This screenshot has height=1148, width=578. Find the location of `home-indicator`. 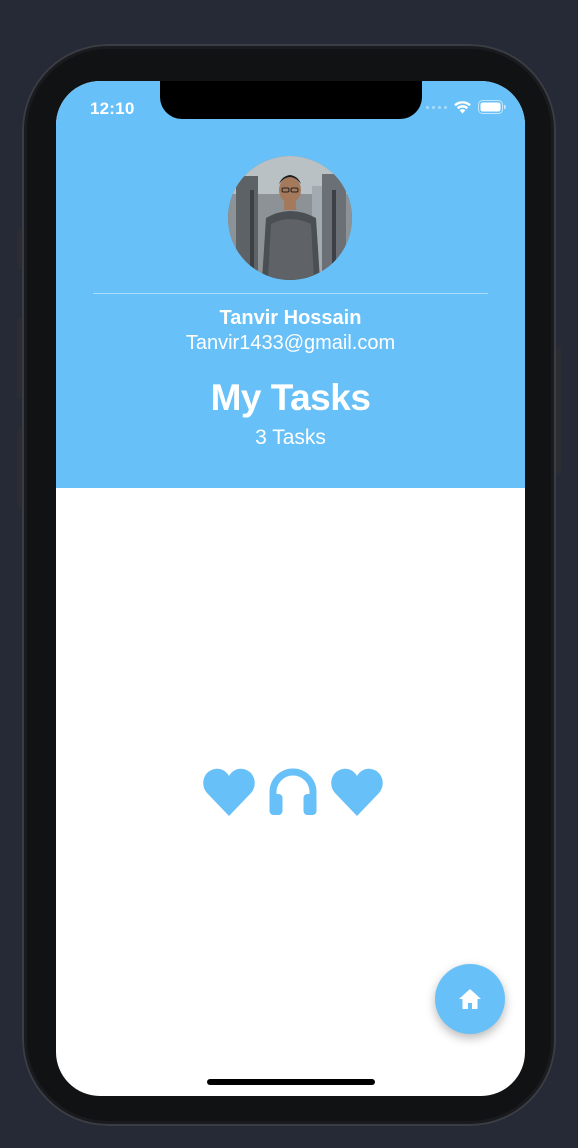

home-indicator is located at coordinates (291, 1082).